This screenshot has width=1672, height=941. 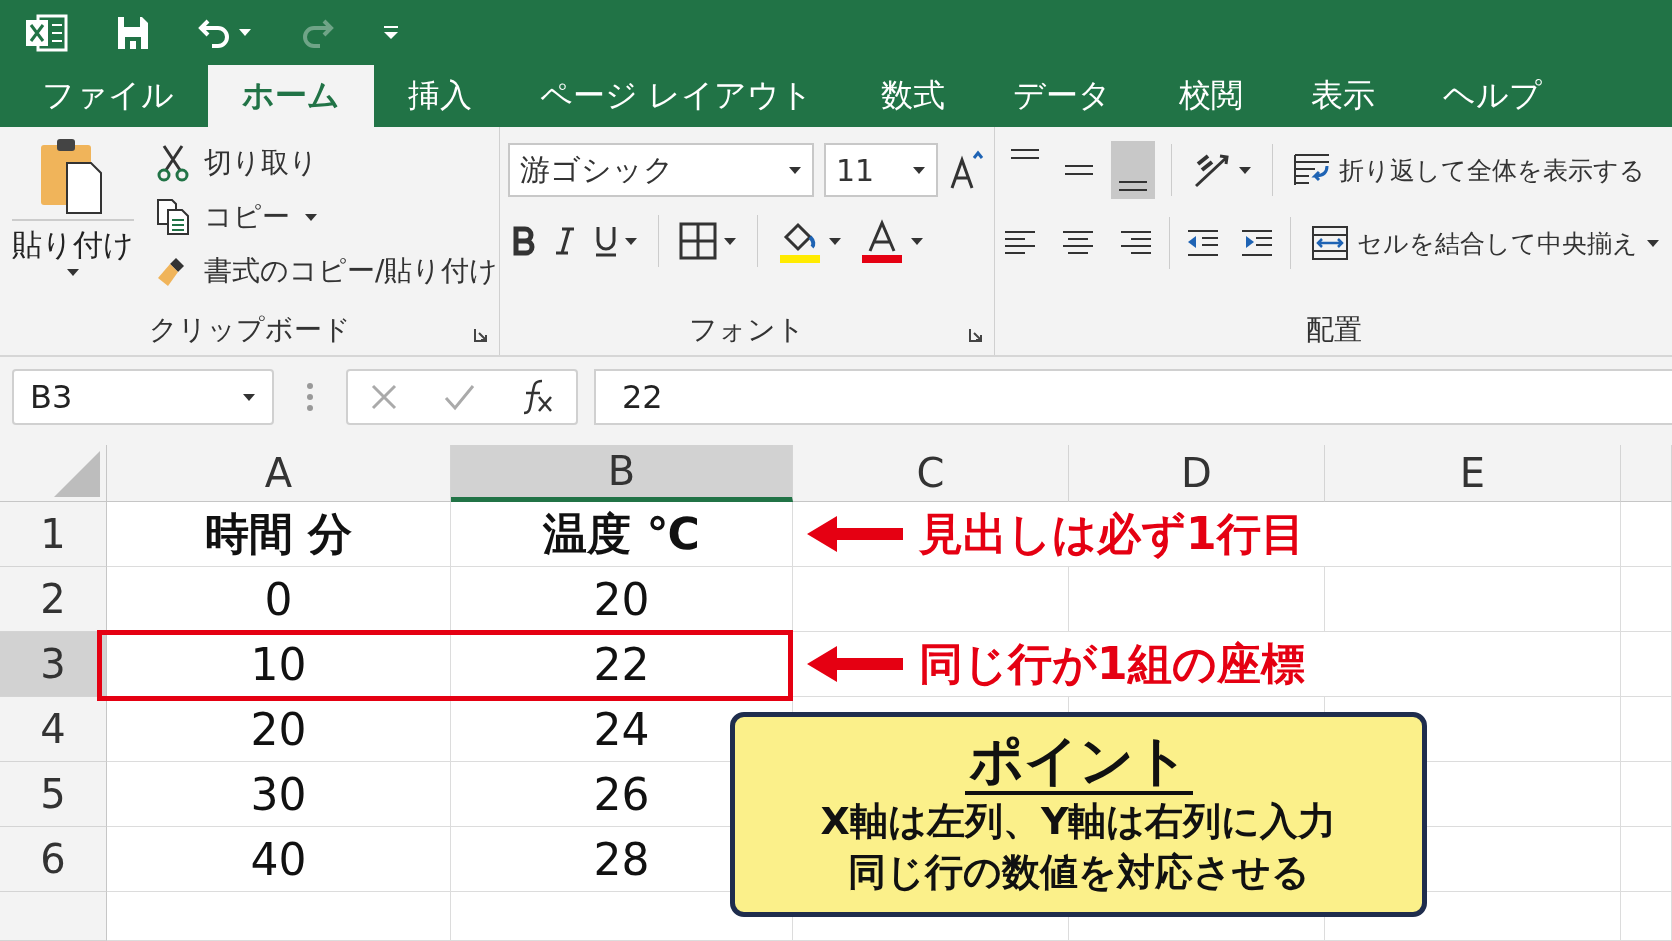 What do you see at coordinates (1211, 96) in the screenshot?
I see `ribbon-tab: 校閲` at bounding box center [1211, 96].